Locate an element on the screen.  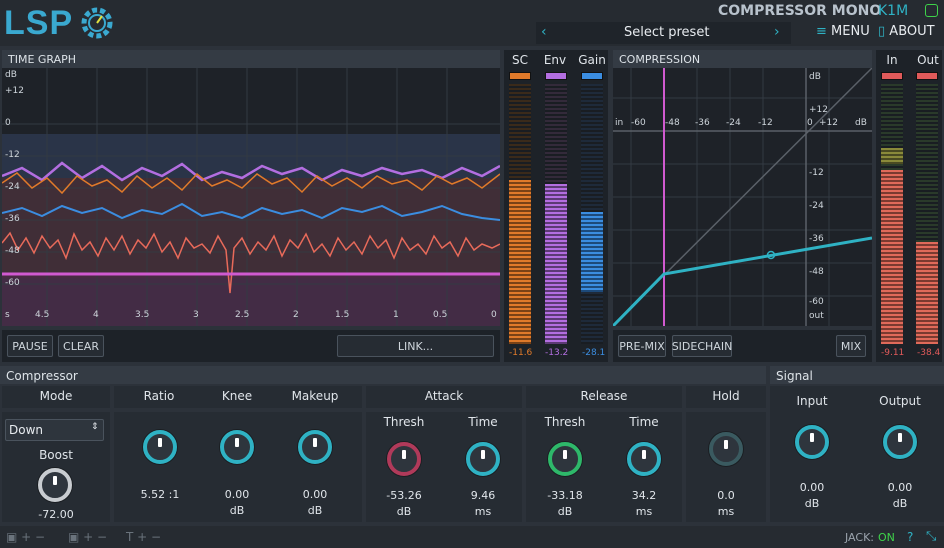
jack-label: JACK: is located at coordinates (859, 537).